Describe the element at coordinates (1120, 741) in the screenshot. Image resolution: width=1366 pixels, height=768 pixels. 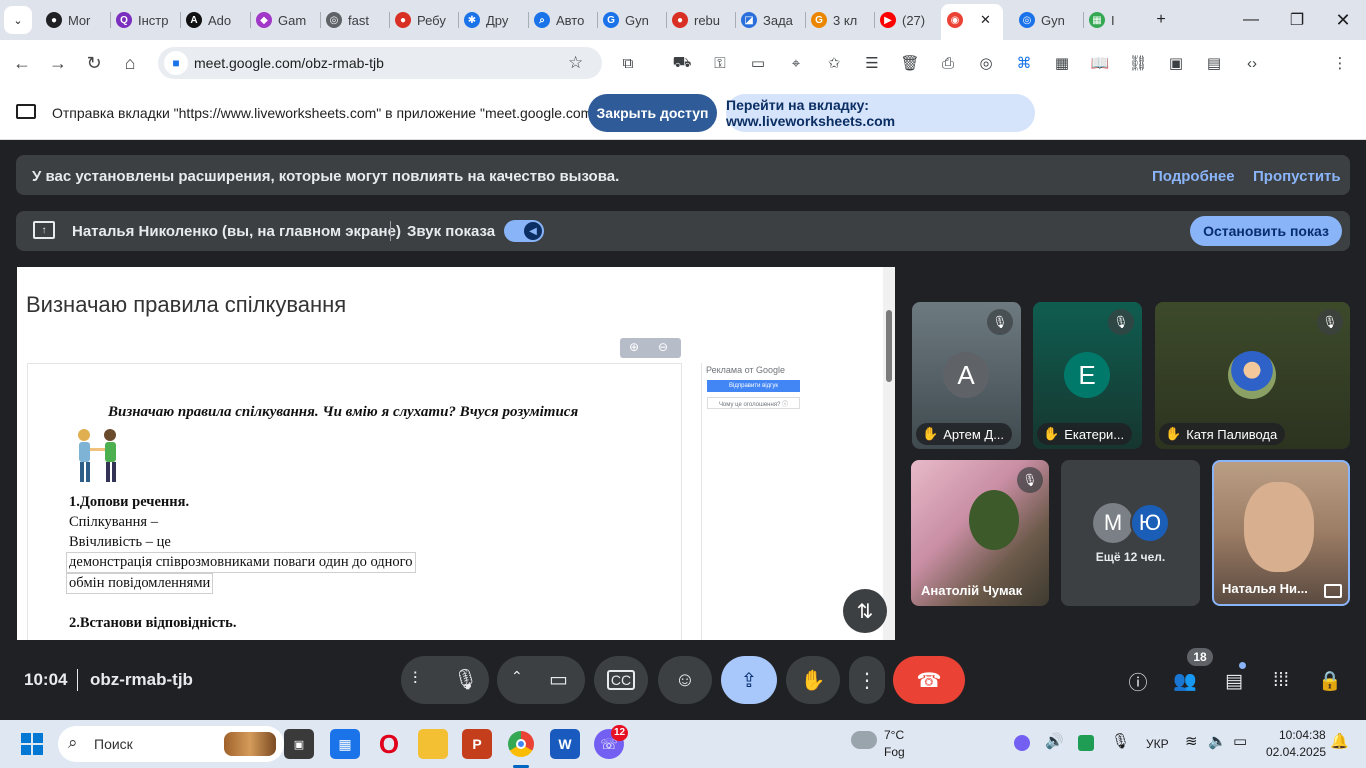
I see `microphone-tray-icon: 🎙` at that location.